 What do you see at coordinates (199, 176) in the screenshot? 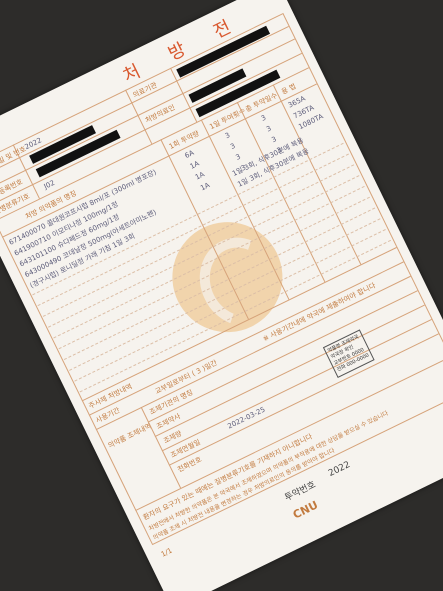
I see `drug-row-3-dose: 1A` at bounding box center [199, 176].